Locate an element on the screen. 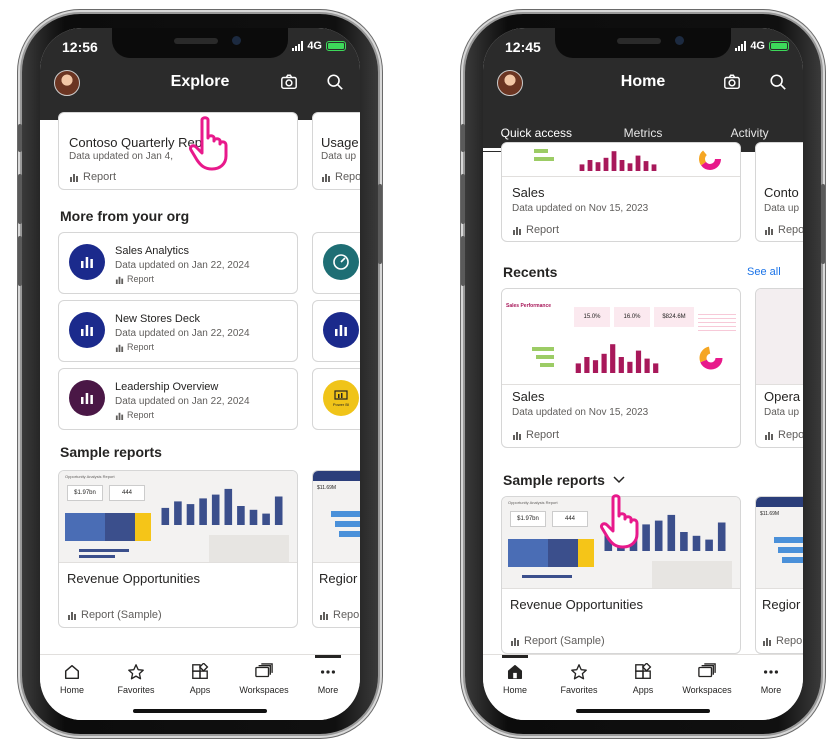 This screenshot has height=753, width=840. card-title: Contoso Quarterly Rep is located at coordinates (135, 142).